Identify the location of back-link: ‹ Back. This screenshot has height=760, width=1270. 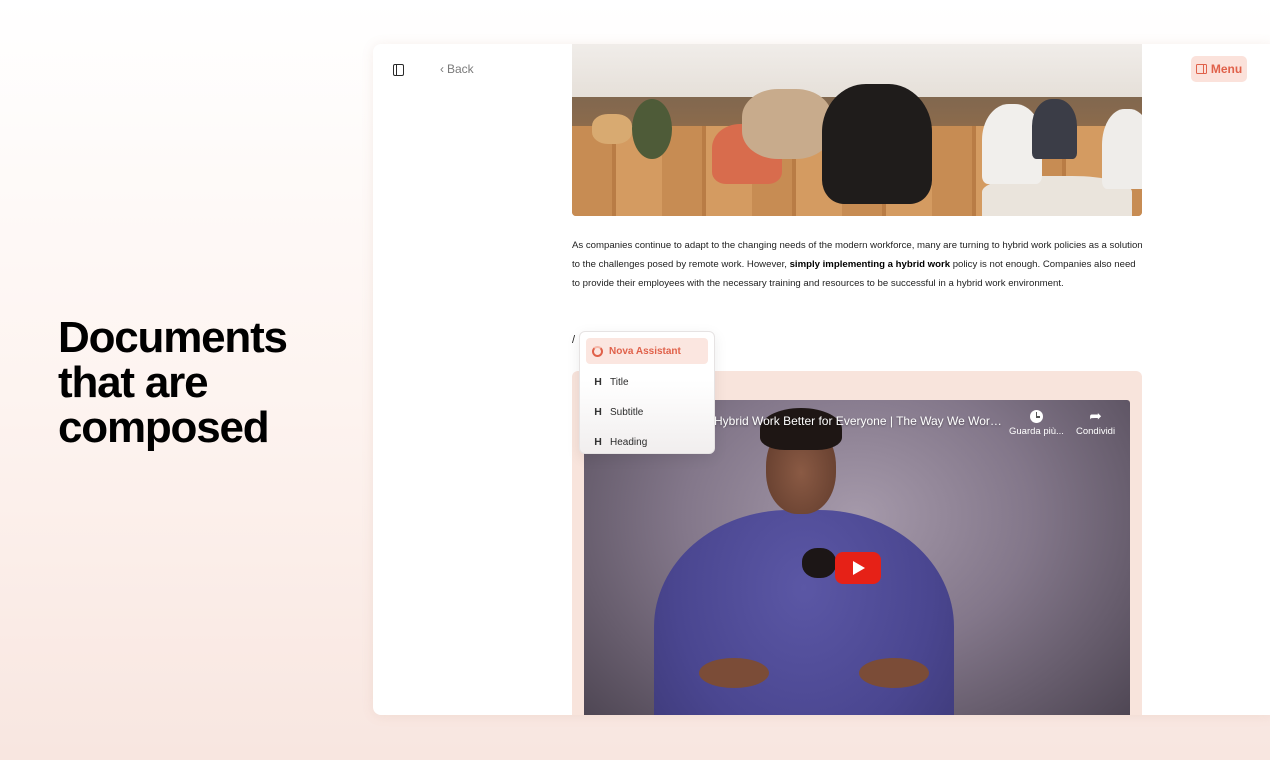
(457, 69).